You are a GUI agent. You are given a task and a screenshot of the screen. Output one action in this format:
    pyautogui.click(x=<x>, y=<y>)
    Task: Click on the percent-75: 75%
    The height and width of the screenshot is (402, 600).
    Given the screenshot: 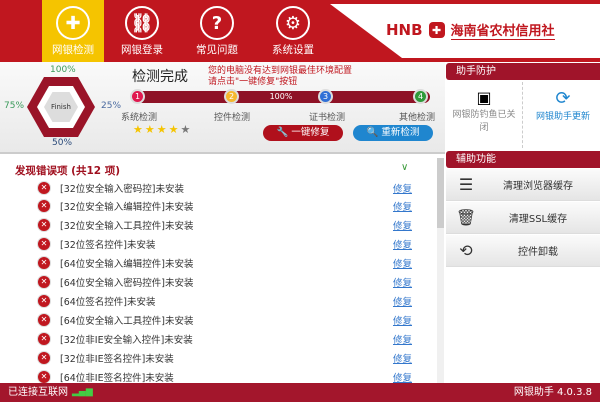 What is the action you would take?
    pyautogui.click(x=14, y=106)
    